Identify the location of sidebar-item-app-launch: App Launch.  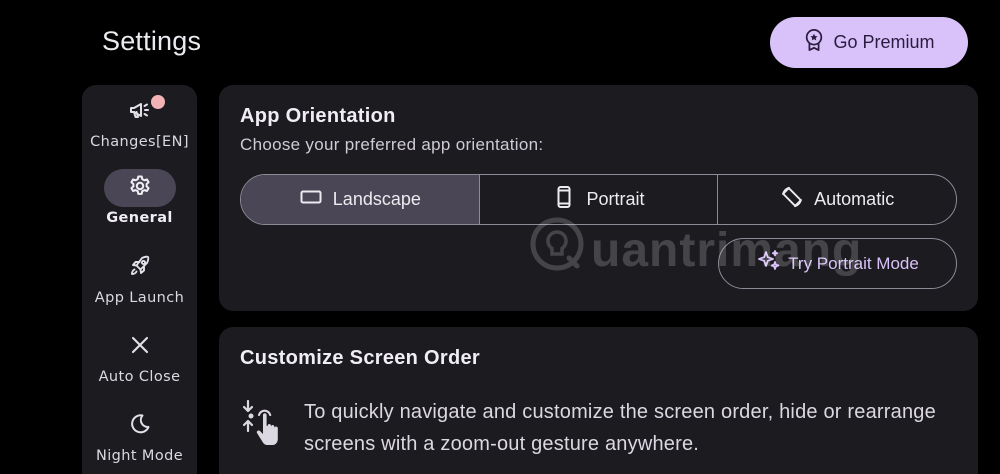
(139, 277).